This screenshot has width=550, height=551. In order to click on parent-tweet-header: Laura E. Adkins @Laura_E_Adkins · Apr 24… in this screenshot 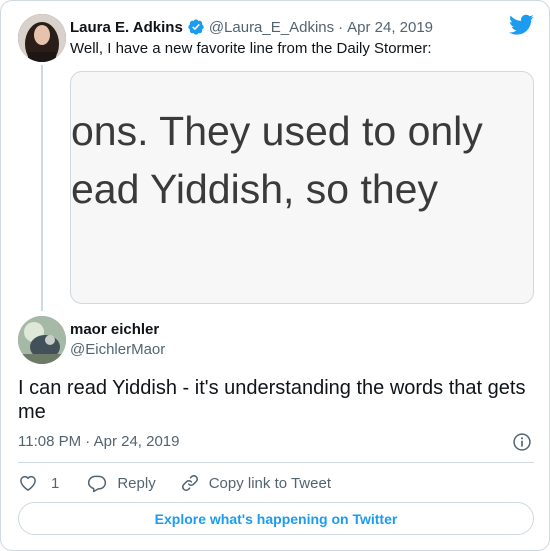, I will do `click(251, 27)`.